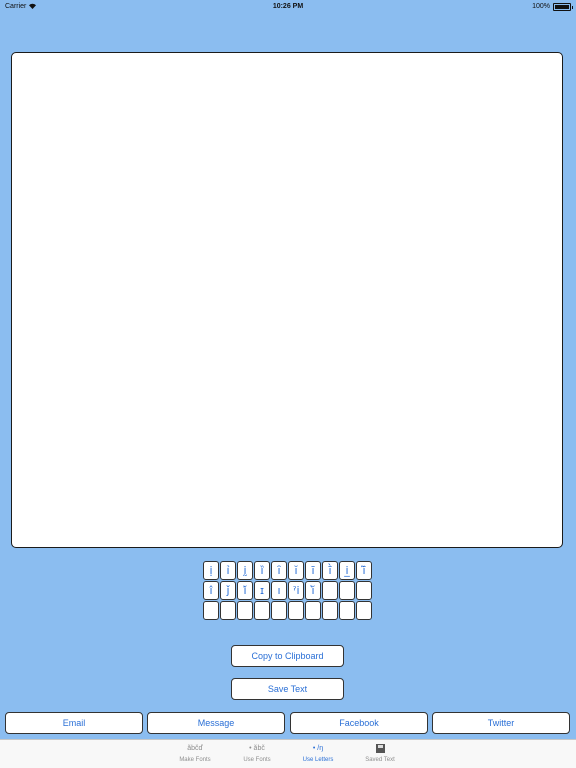 Image resolution: width=576 pixels, height=768 pixels. I want to click on copy-to-clipboard-button: Copy to Clipboard, so click(287, 656).